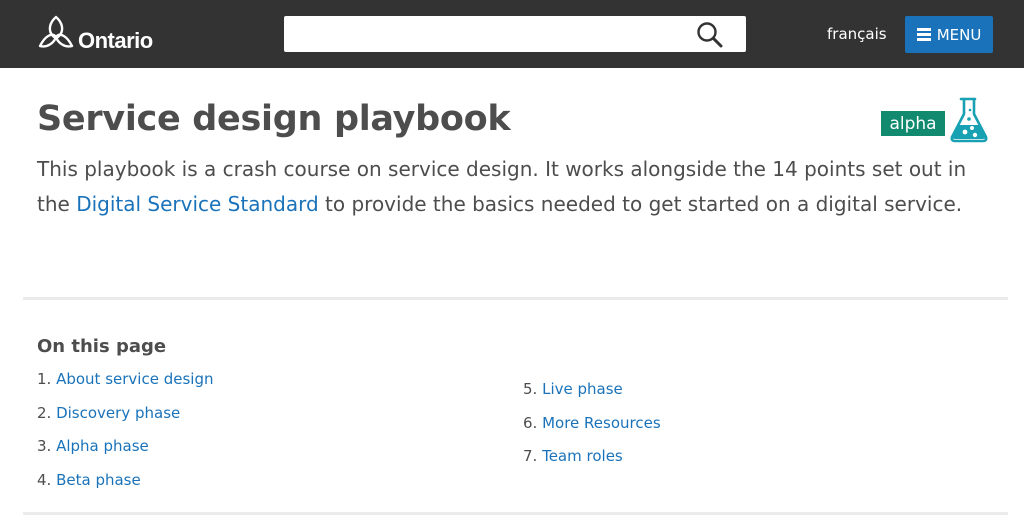  I want to click on hamburger-icon, so click(923, 35).